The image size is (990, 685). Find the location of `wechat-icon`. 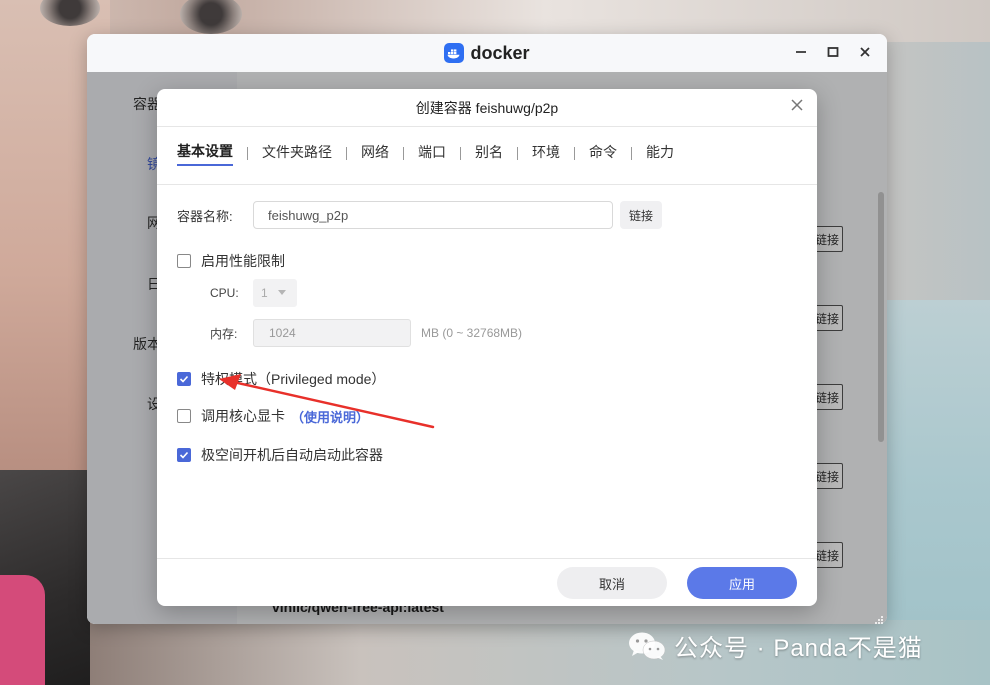

wechat-icon is located at coordinates (647, 646).